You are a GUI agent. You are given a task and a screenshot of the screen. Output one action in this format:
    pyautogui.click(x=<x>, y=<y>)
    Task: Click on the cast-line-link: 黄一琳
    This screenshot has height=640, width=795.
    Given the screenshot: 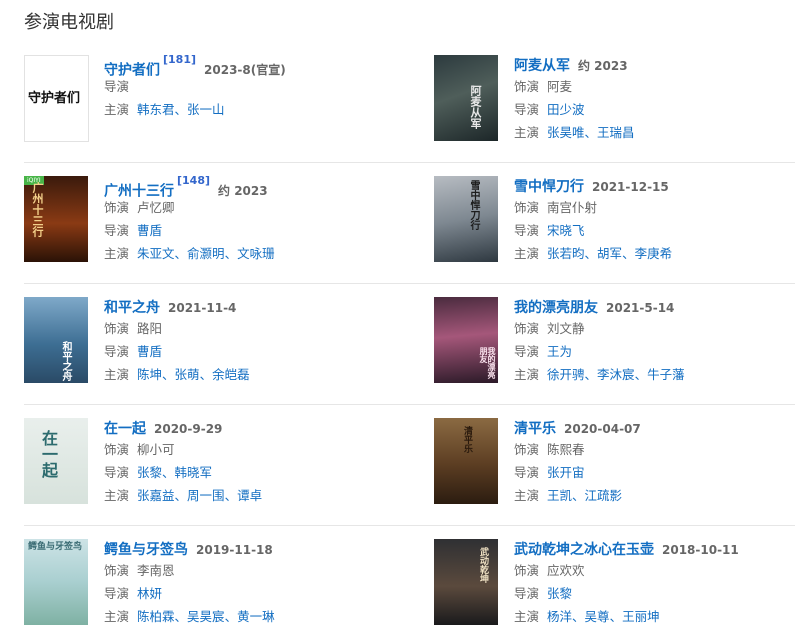 What is the action you would take?
    pyautogui.click(x=256, y=616)
    